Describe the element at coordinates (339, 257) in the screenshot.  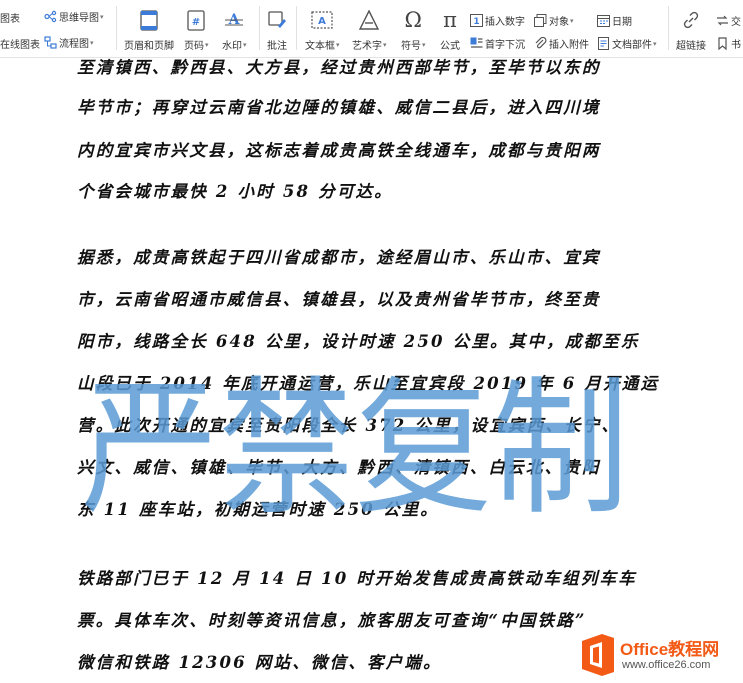
I see `paragraph-line: 据悉，成贵高铁起于四川省成都市，途经眉山市、乐山市、宜宾` at that location.